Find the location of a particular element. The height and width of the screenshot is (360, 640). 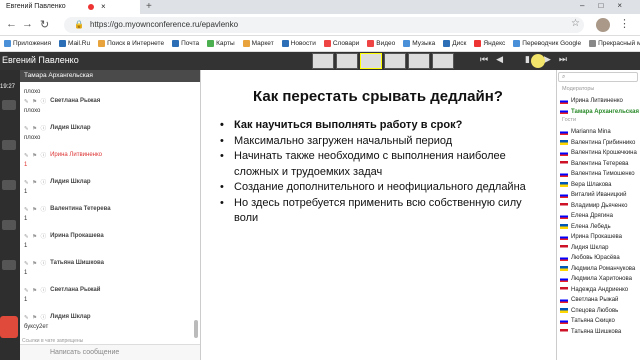

prev-slide-icon: ◀ is located at coordinates (499, 59).